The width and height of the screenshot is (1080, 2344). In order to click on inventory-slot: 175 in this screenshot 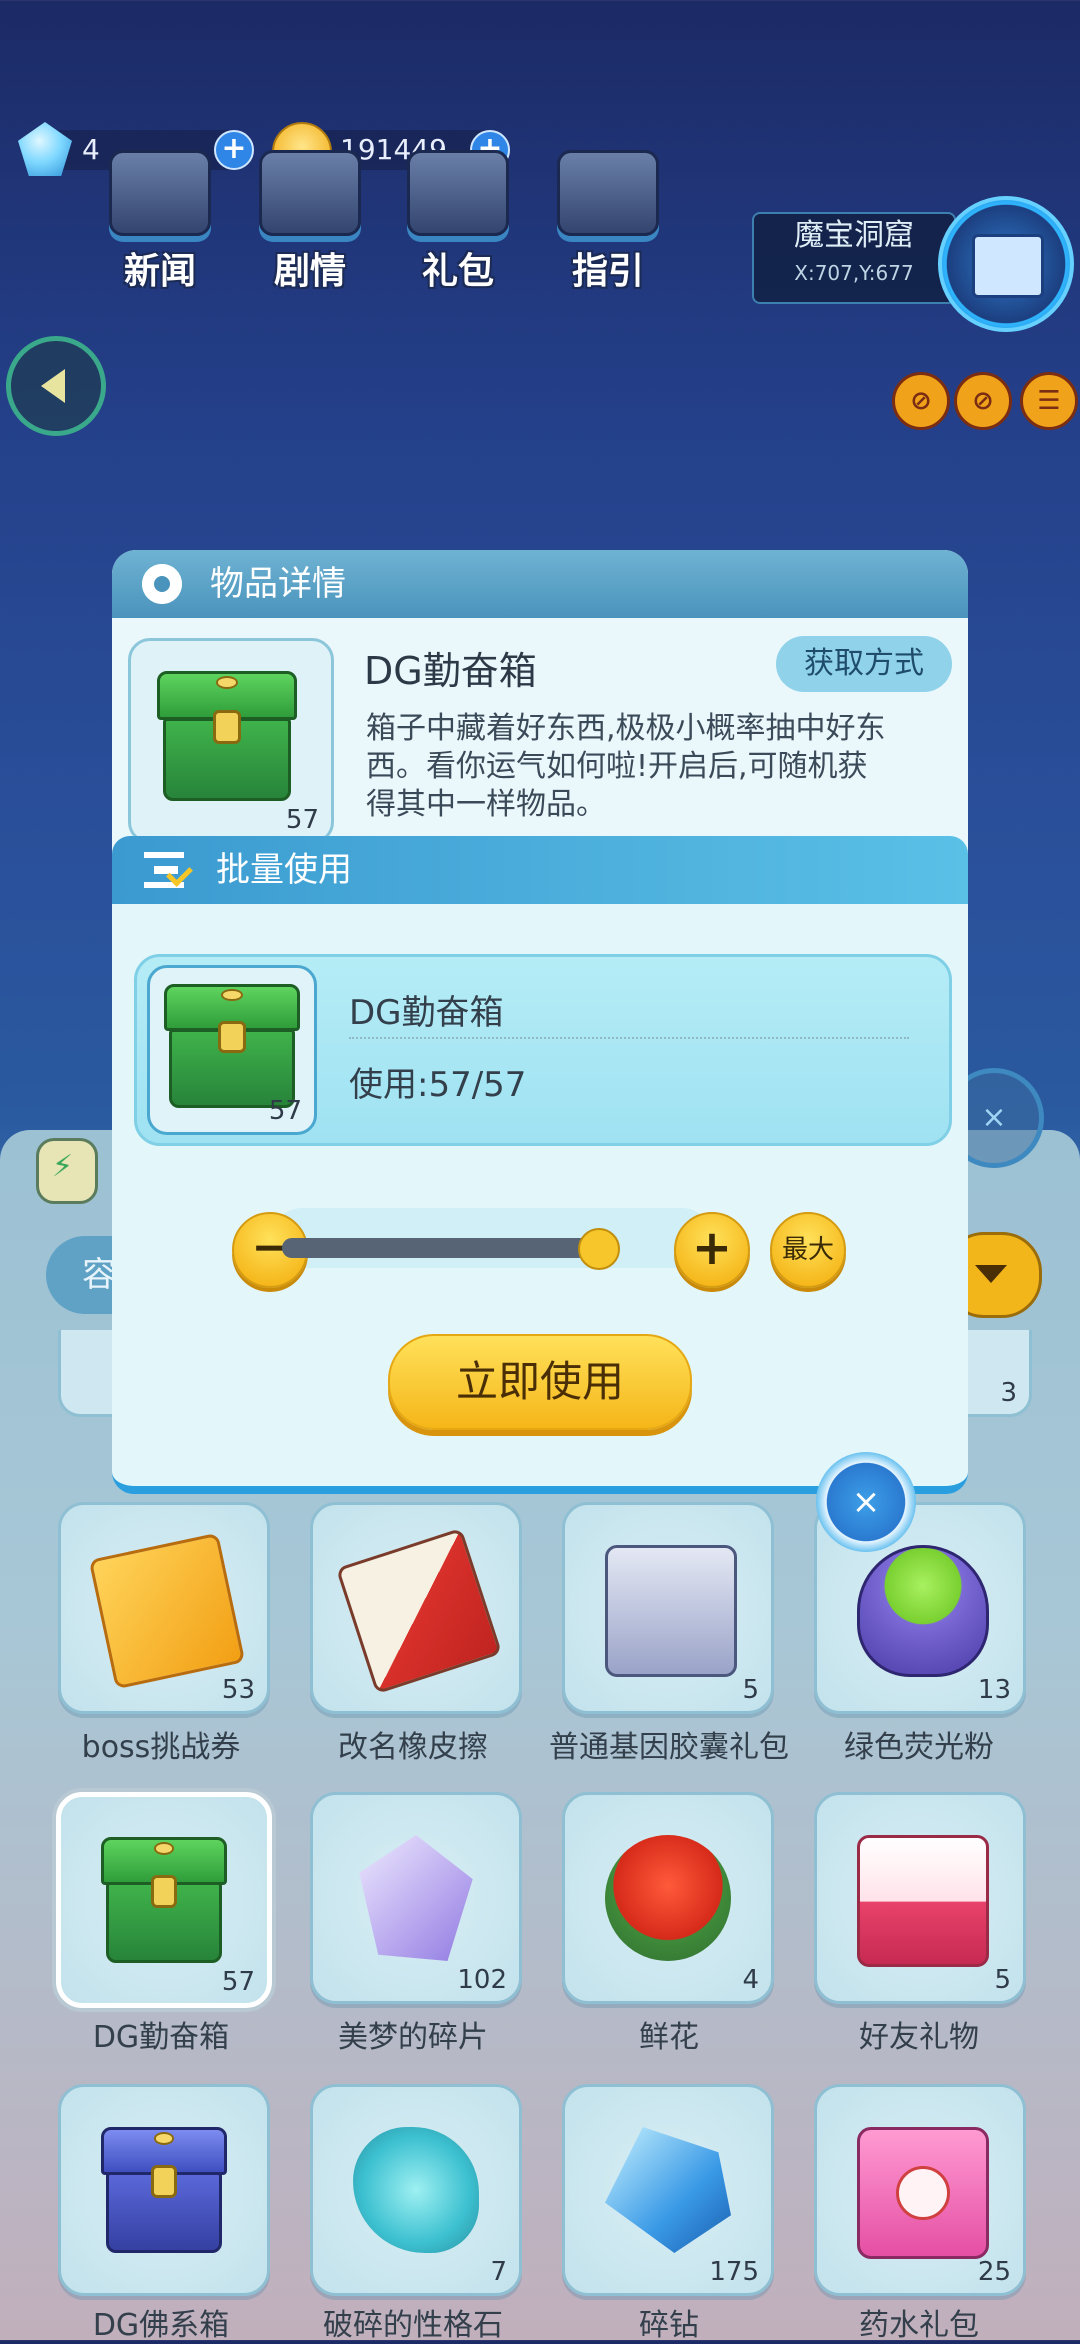, I will do `click(668, 2190)`.